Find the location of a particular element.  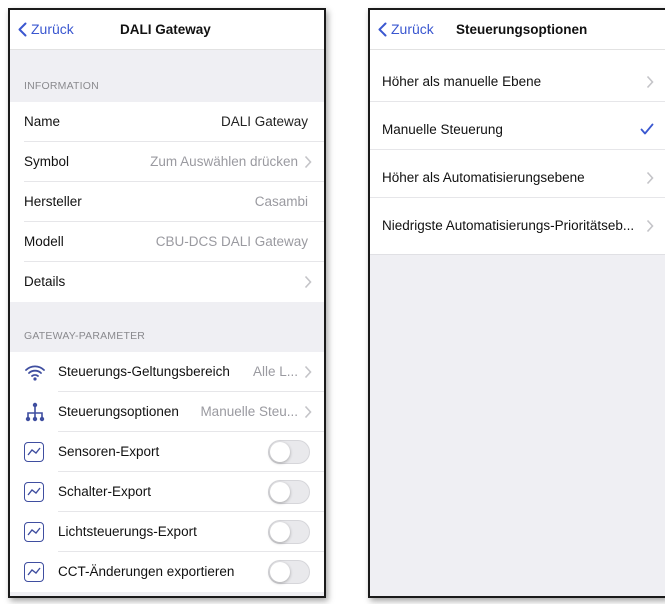

light-control-export-toggle is located at coordinates (289, 532).